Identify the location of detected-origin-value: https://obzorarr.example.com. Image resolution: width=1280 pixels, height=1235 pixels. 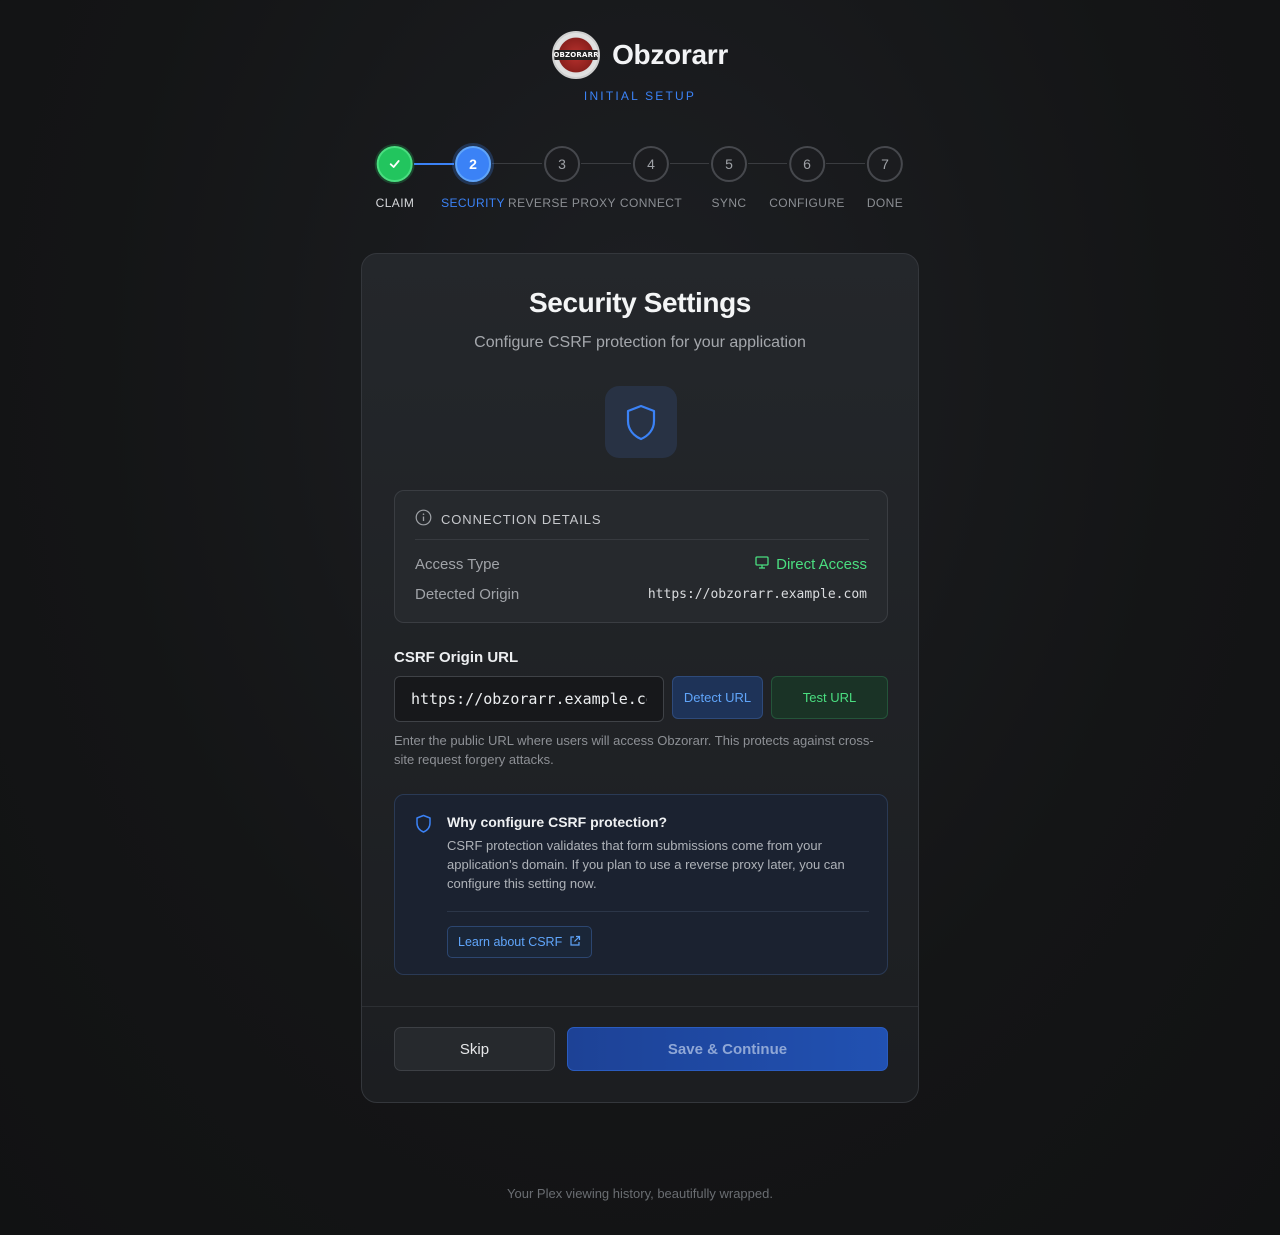
(757, 594).